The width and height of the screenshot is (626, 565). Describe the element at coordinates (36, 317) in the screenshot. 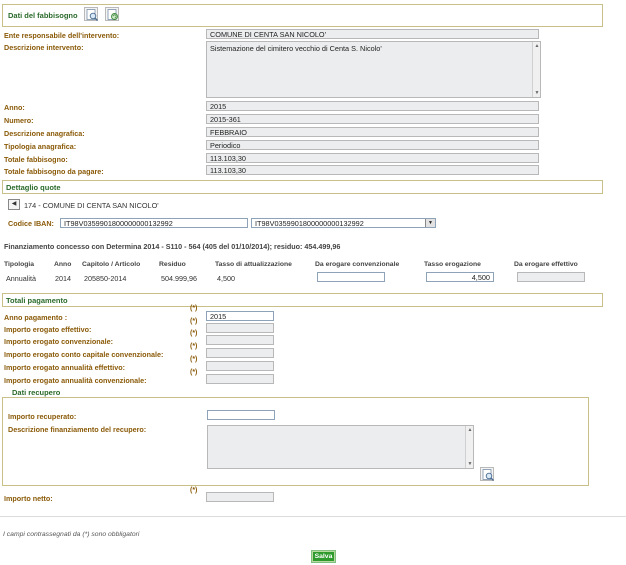

I see `anno-pagamento-label: Anno pagamento :` at that location.